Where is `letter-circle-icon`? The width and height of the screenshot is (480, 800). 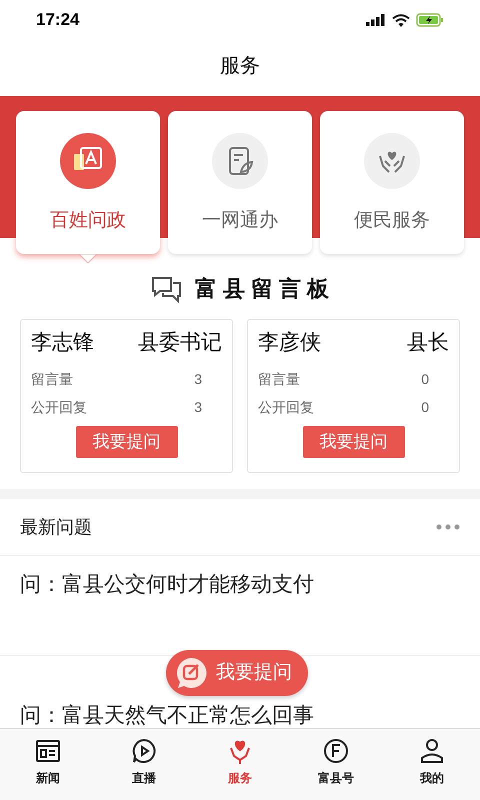
letter-circle-icon is located at coordinates (336, 751).